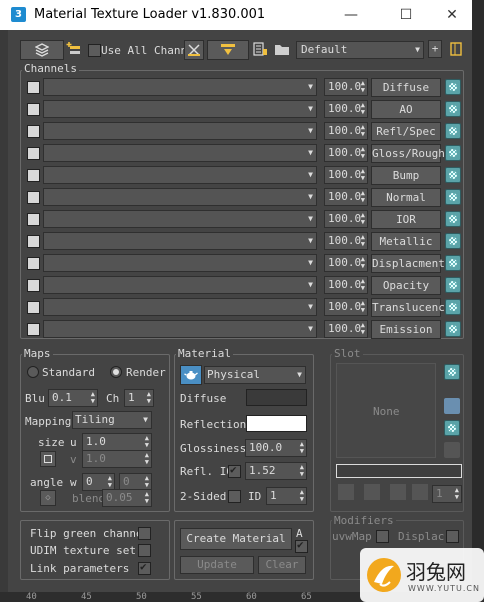 The width and height of the screenshot is (484, 602). I want to click on channel-map-button: IOR, so click(406, 219).